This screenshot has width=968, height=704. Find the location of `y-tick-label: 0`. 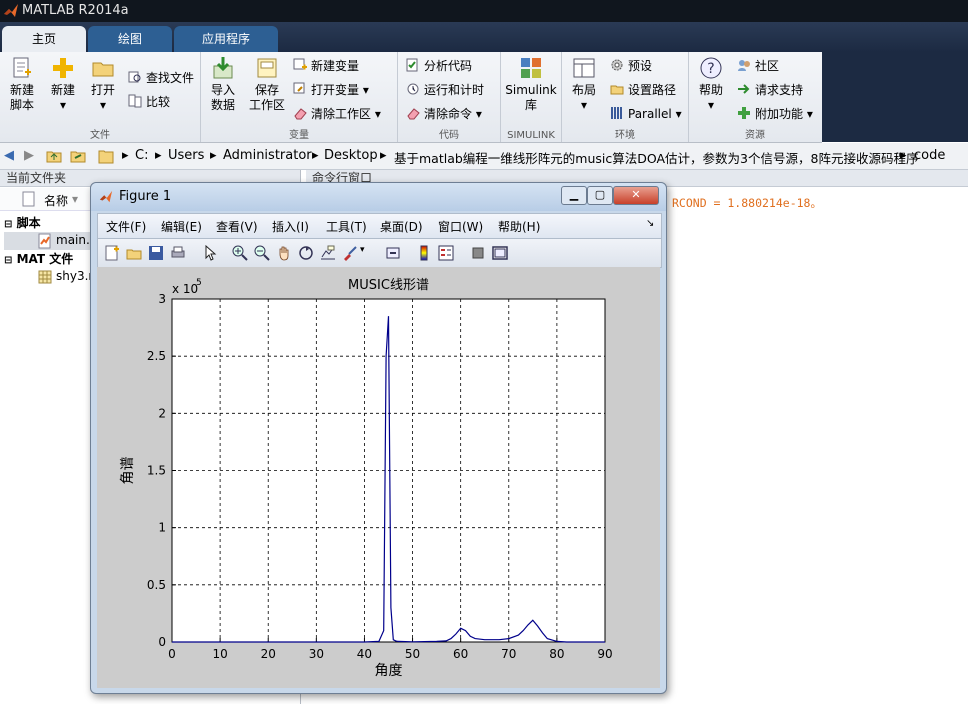

y-tick-label: 0 is located at coordinates (162, 642).